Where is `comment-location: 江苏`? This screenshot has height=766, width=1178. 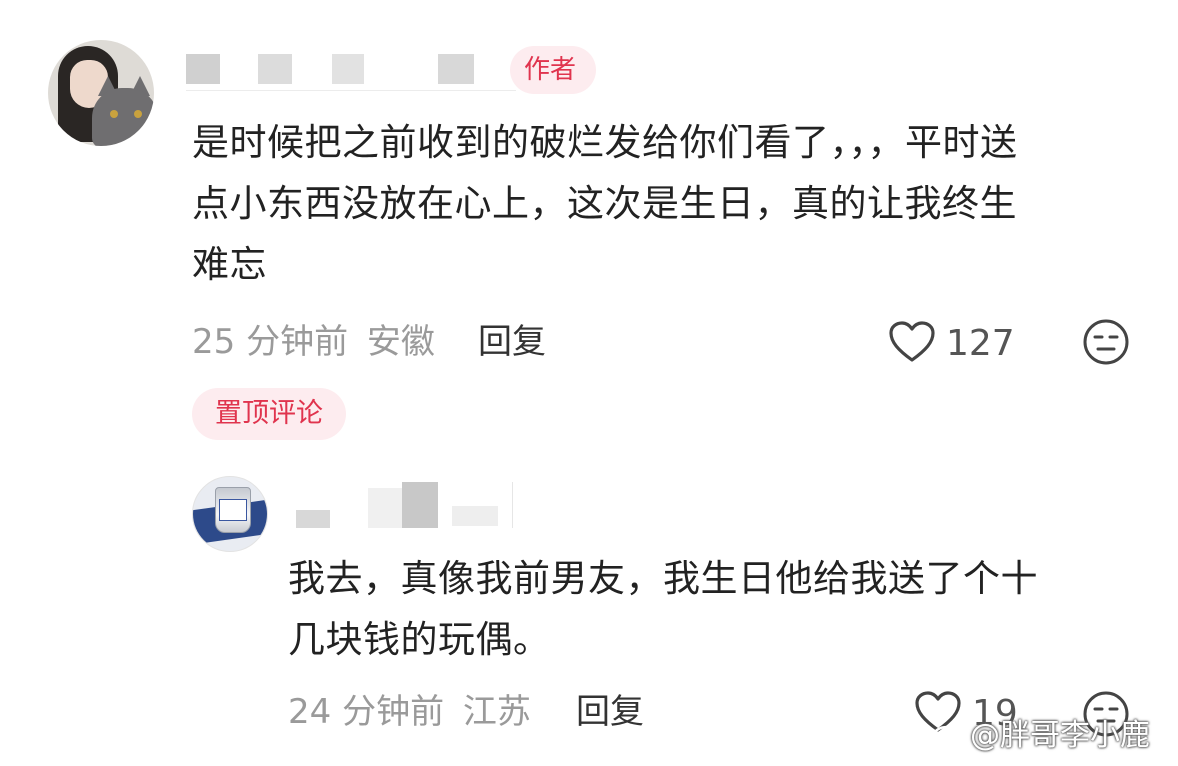 comment-location: 江苏 is located at coordinates (496, 712).